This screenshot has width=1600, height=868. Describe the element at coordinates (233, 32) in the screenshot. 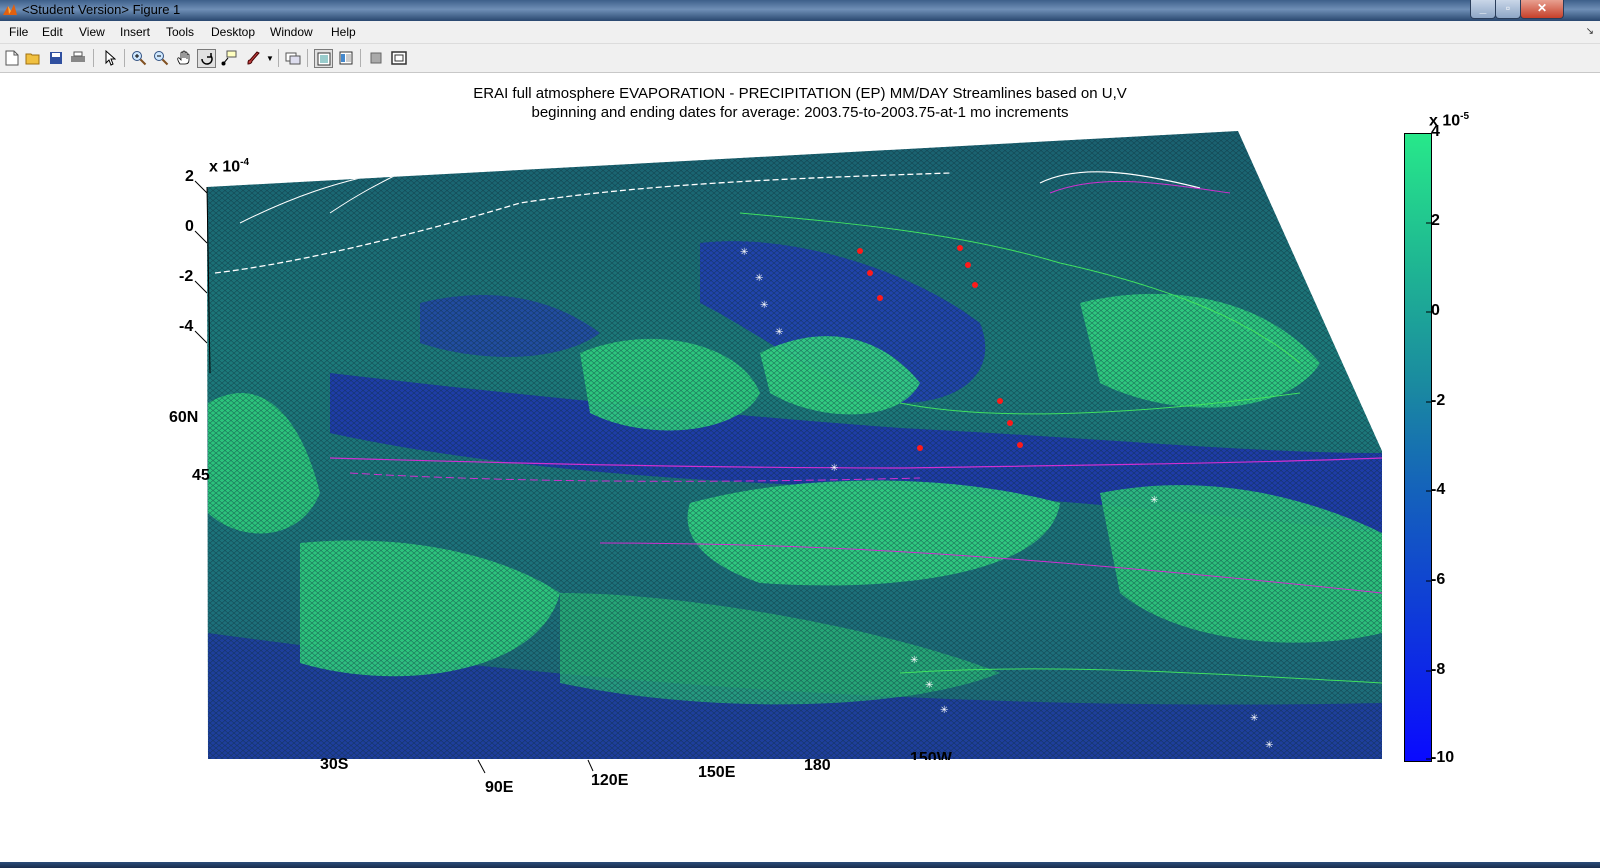

I see `menu-desktop: Desktop` at that location.